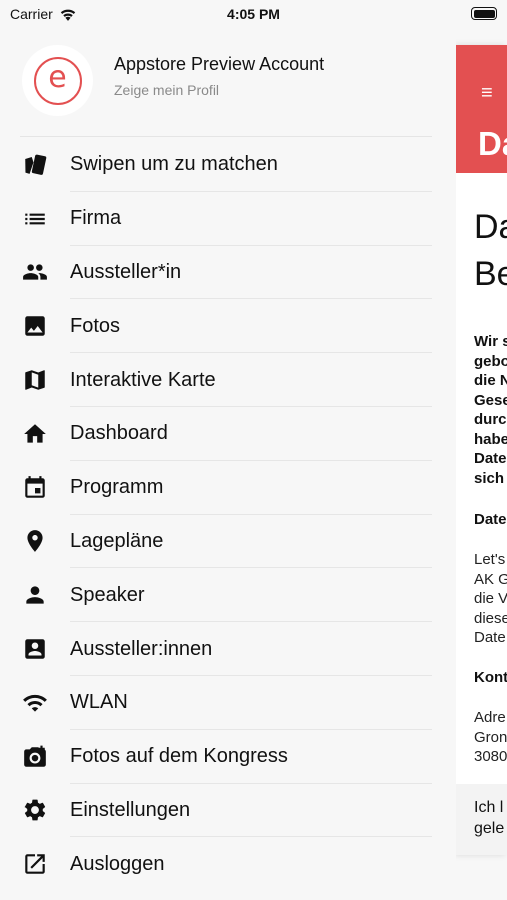  Describe the element at coordinates (219, 64) in the screenshot. I see `profile-name: Appstore Preview Account` at that location.